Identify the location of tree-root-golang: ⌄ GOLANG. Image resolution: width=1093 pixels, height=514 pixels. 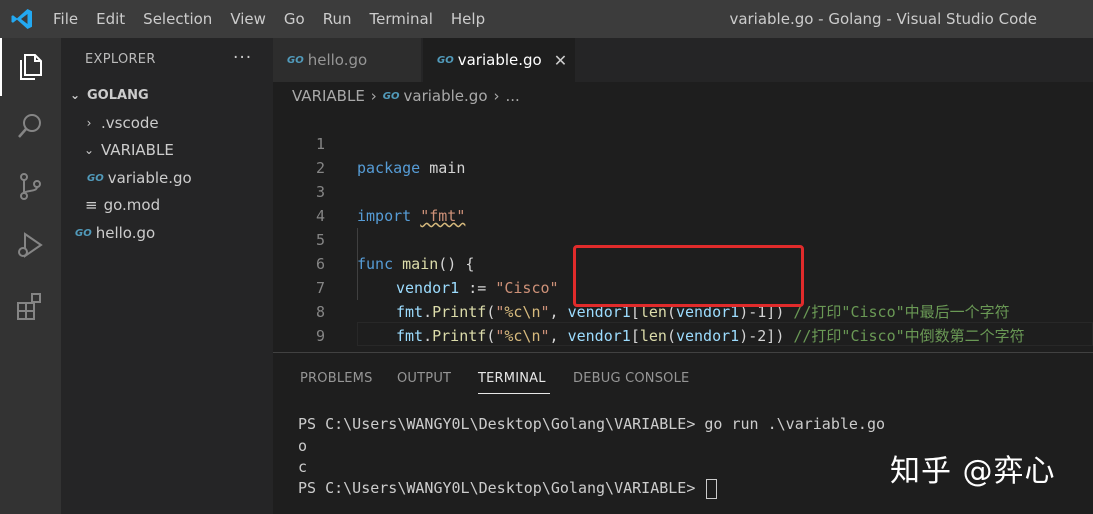
(108, 95).